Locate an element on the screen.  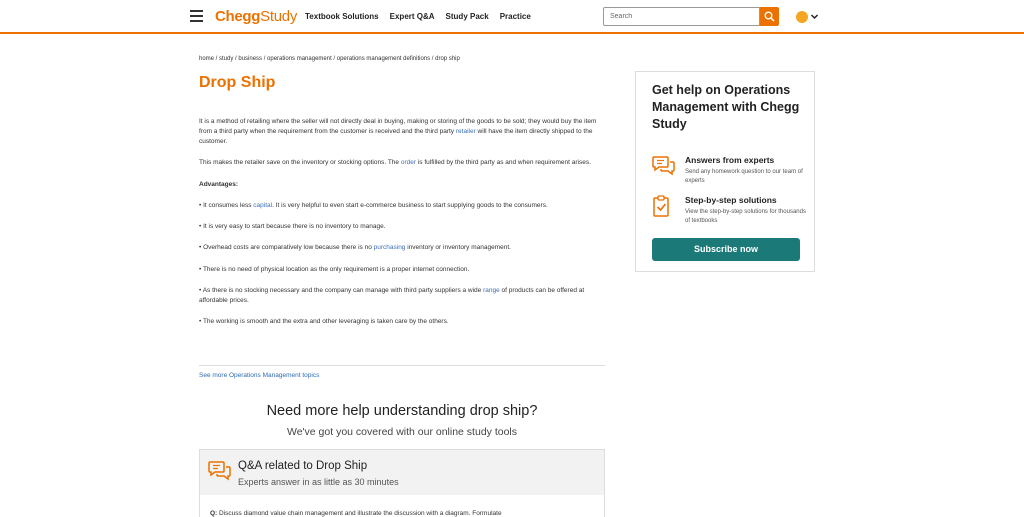
link-retailer: retailer is located at coordinates (466, 131).